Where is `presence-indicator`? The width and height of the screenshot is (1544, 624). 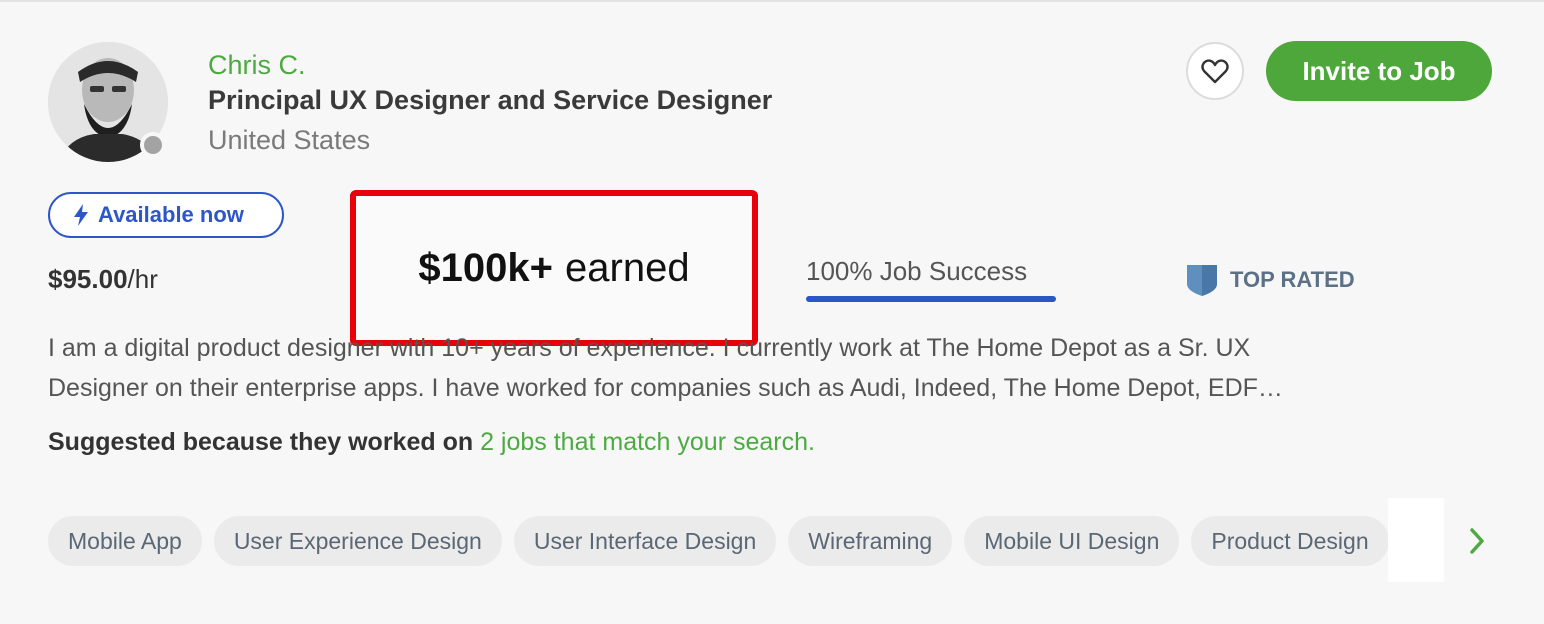
presence-indicator is located at coordinates (153, 145).